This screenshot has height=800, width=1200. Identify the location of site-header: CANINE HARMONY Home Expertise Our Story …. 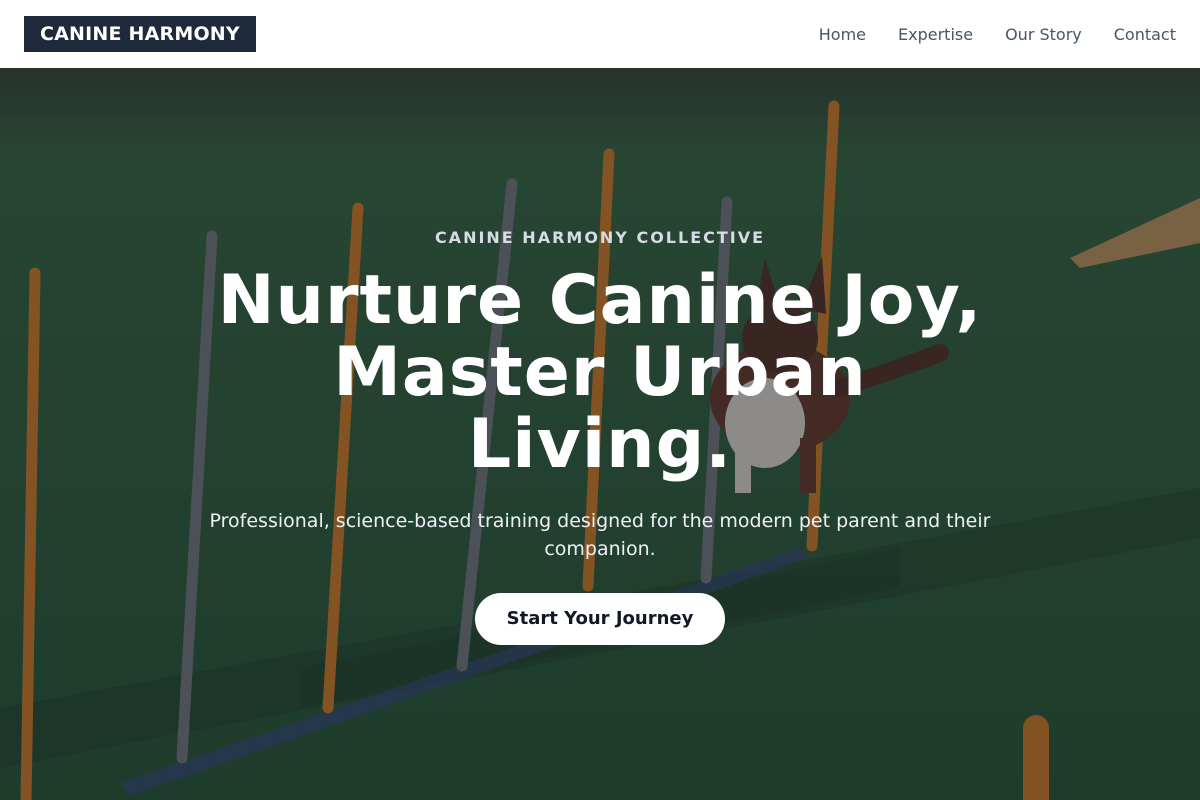
(600, 34).